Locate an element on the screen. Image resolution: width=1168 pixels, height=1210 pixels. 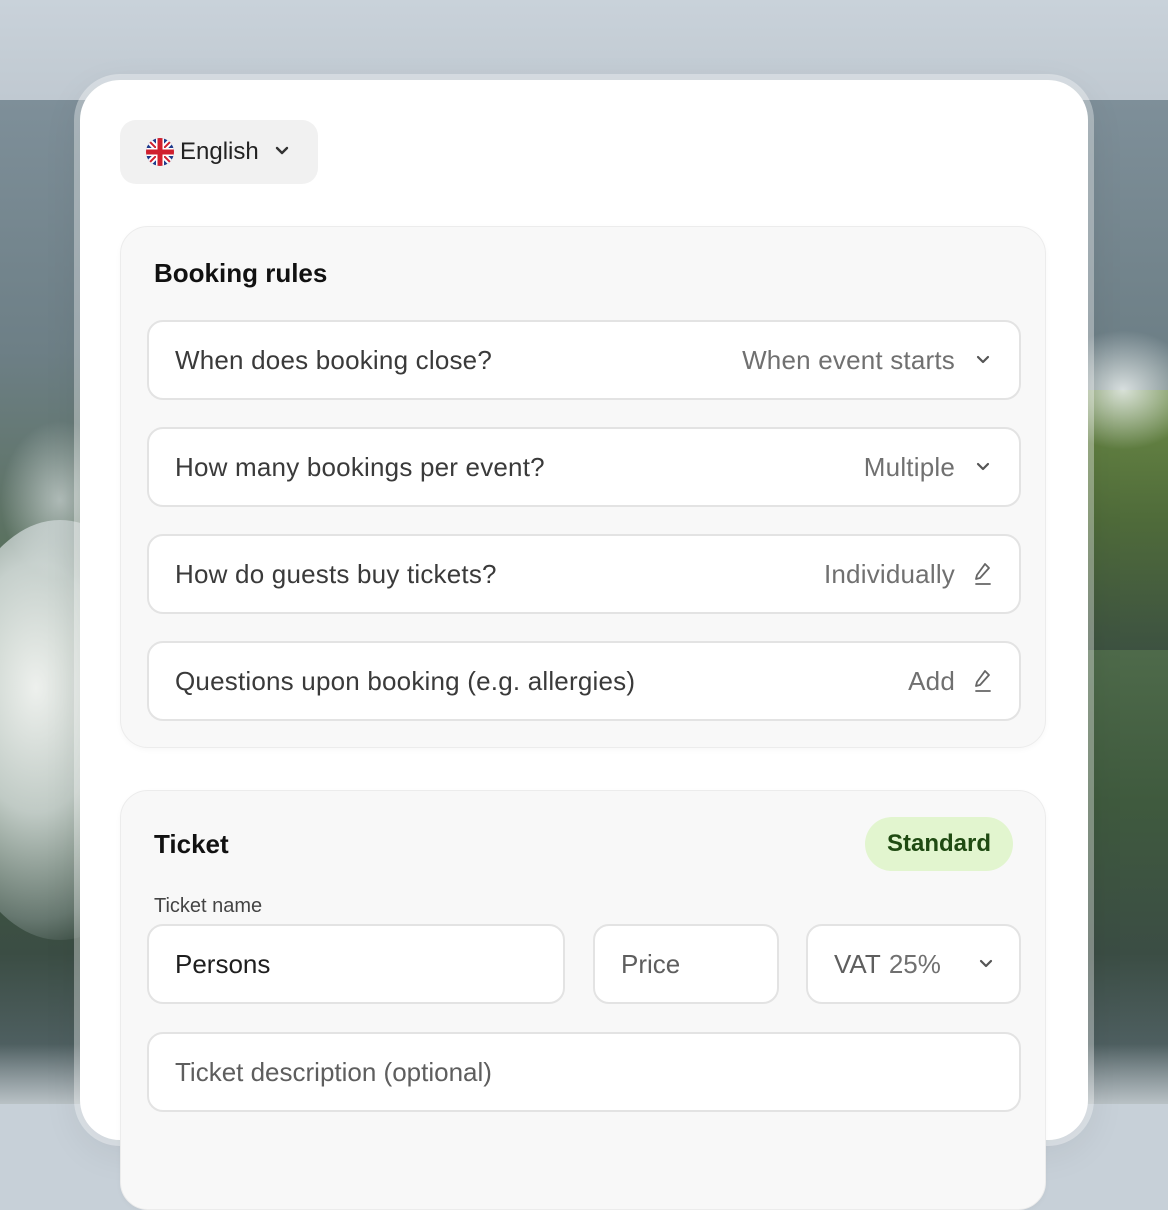
row-question: How do guests buy tickets? is located at coordinates (336, 573).